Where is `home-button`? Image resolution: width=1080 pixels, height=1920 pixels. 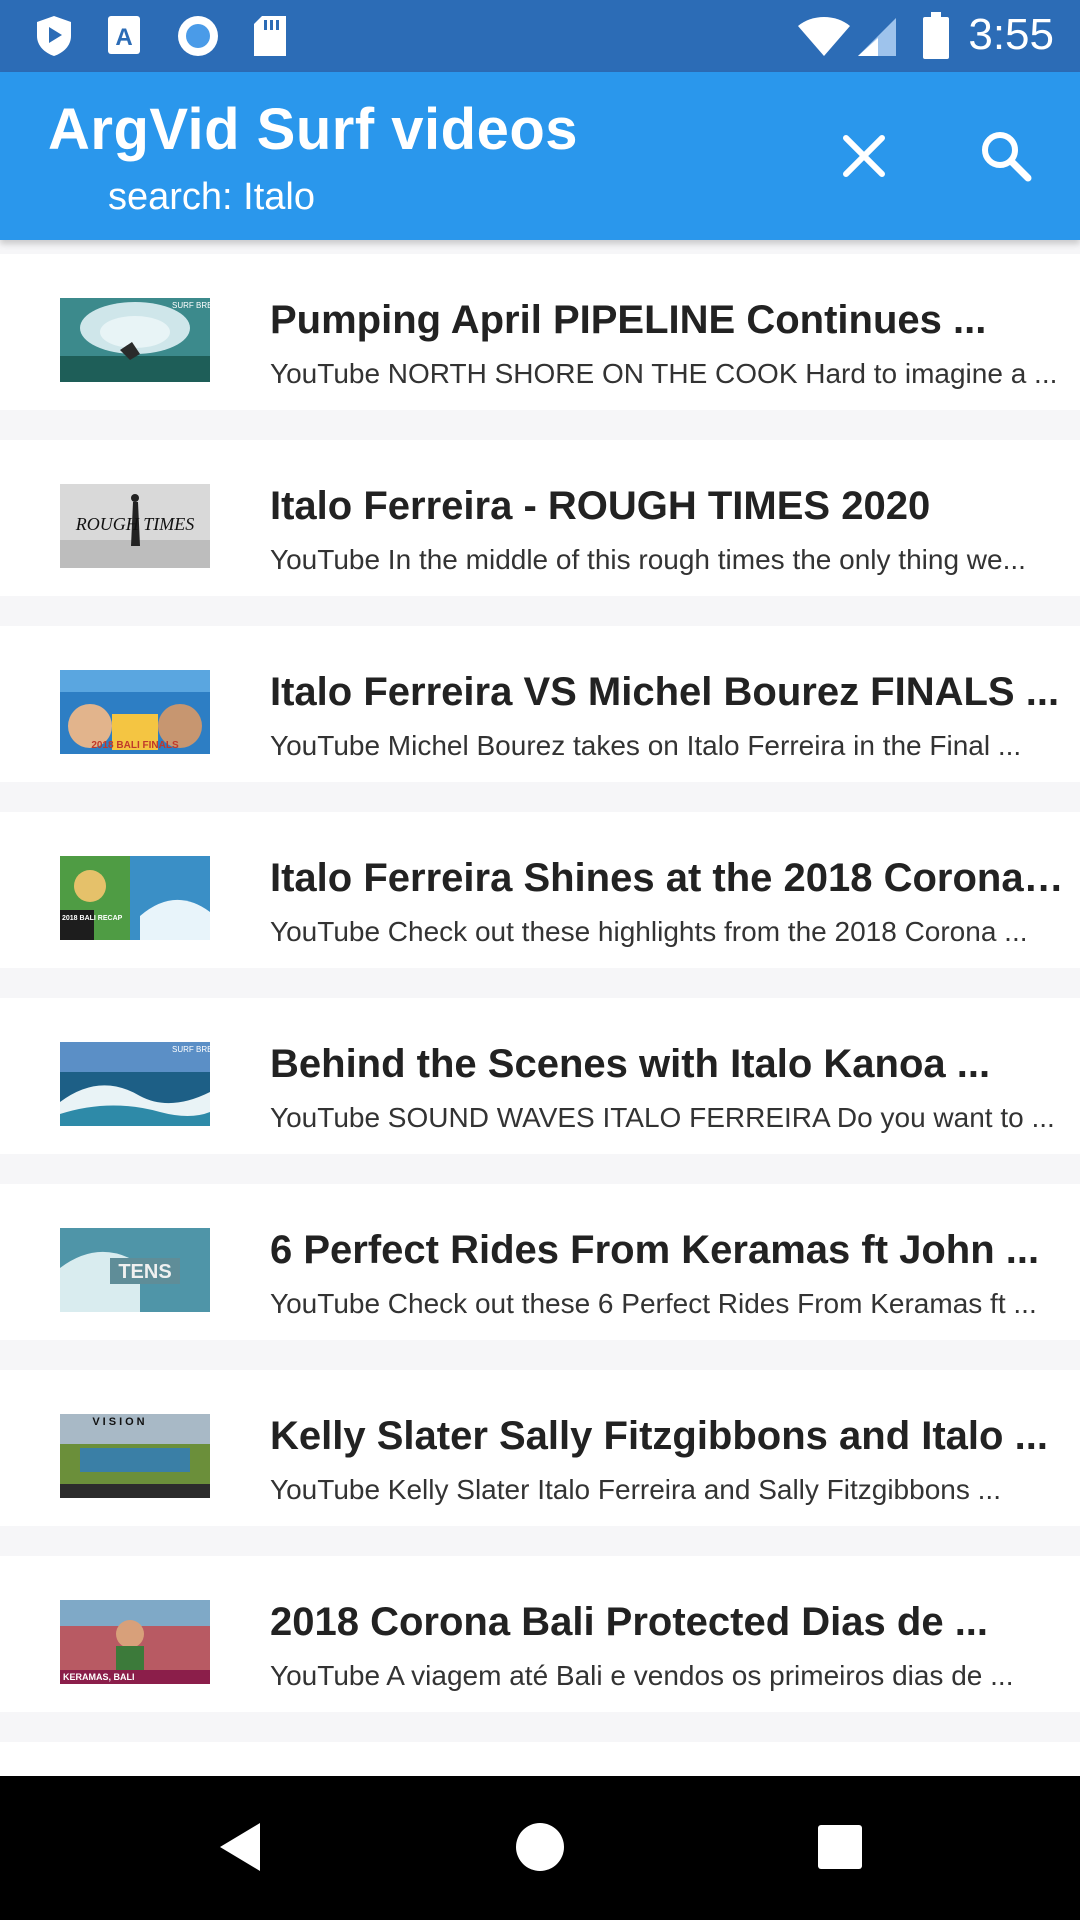 home-button is located at coordinates (540, 1849).